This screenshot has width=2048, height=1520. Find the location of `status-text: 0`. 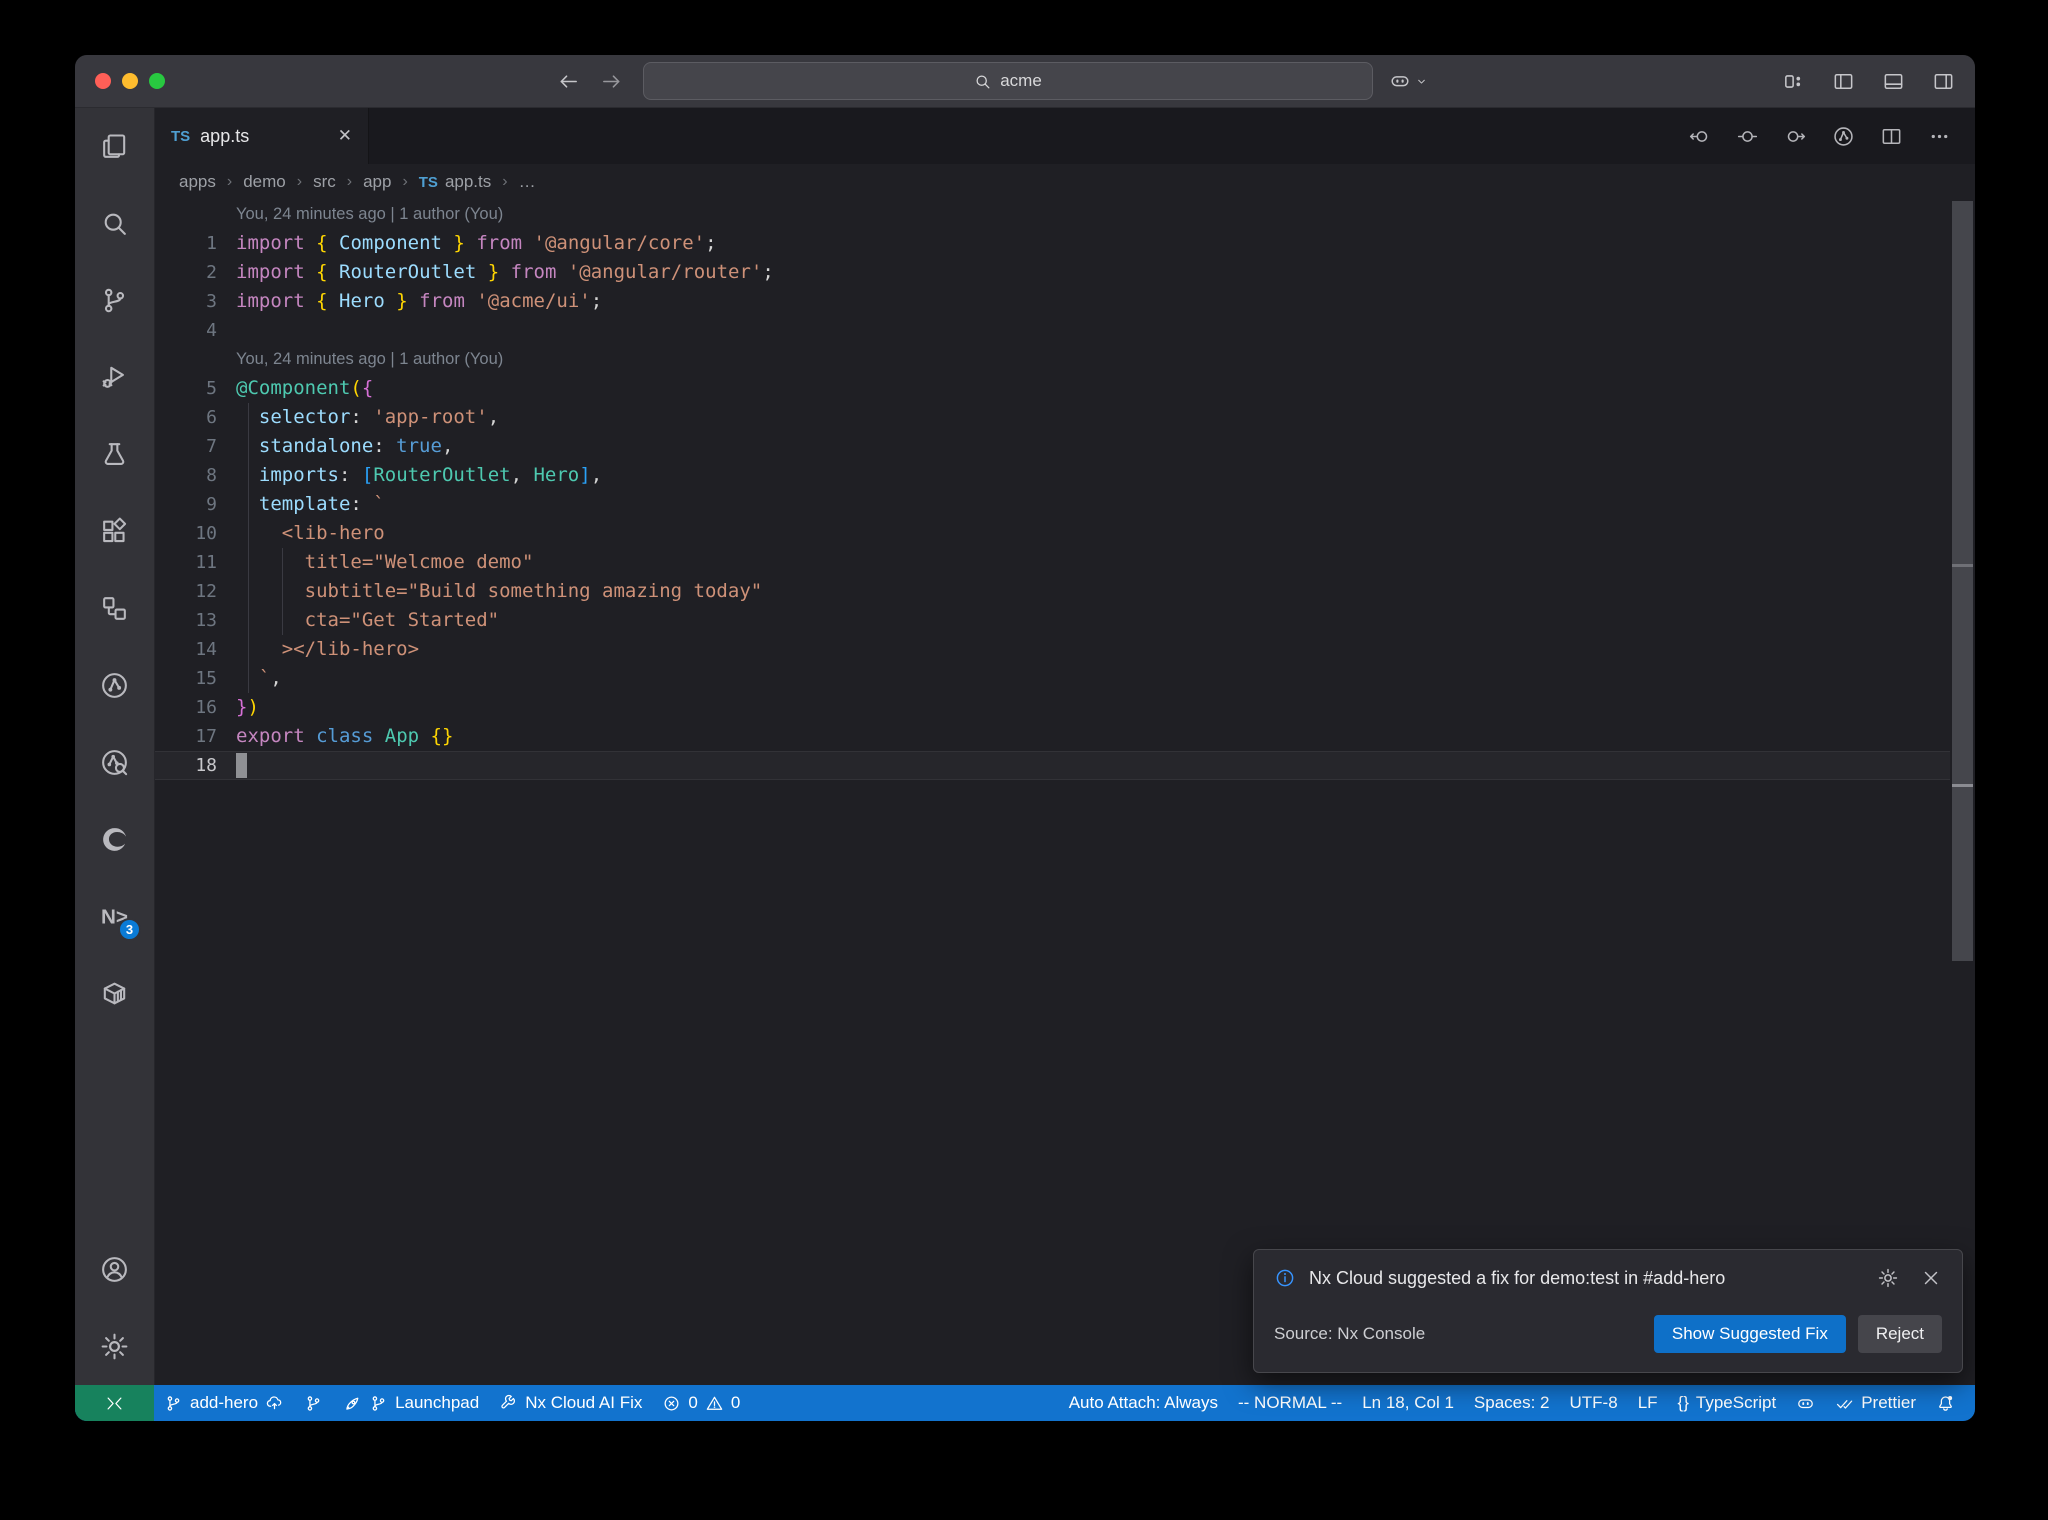

status-text: 0 is located at coordinates (735, 1402).